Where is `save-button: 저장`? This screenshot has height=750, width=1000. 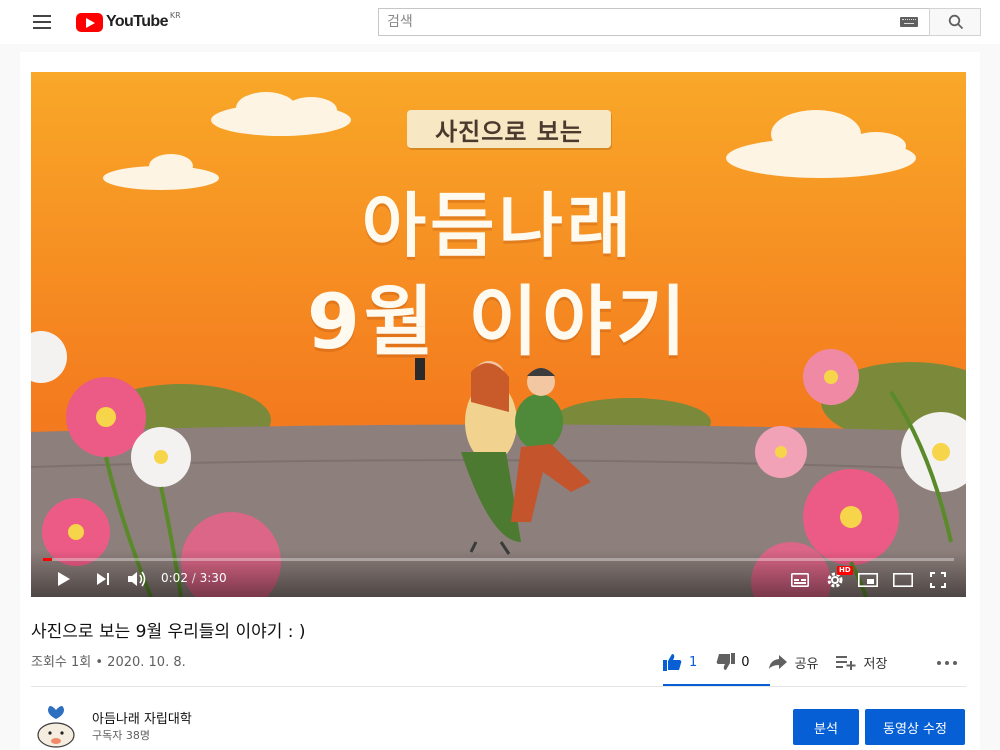 save-button: 저장 is located at coordinates (861, 662).